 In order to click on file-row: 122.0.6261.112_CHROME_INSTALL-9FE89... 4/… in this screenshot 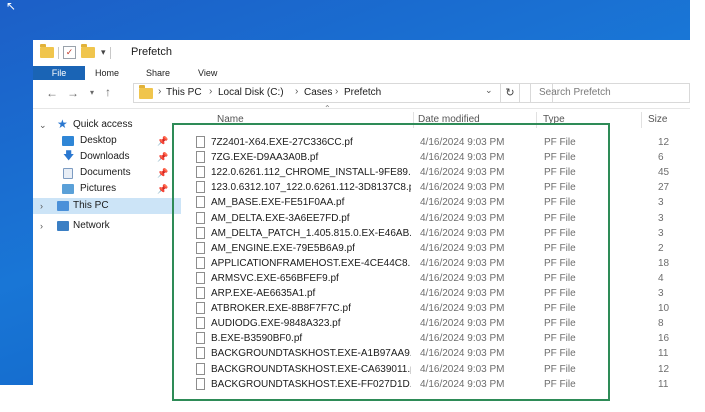, I will do `click(439, 172)`.